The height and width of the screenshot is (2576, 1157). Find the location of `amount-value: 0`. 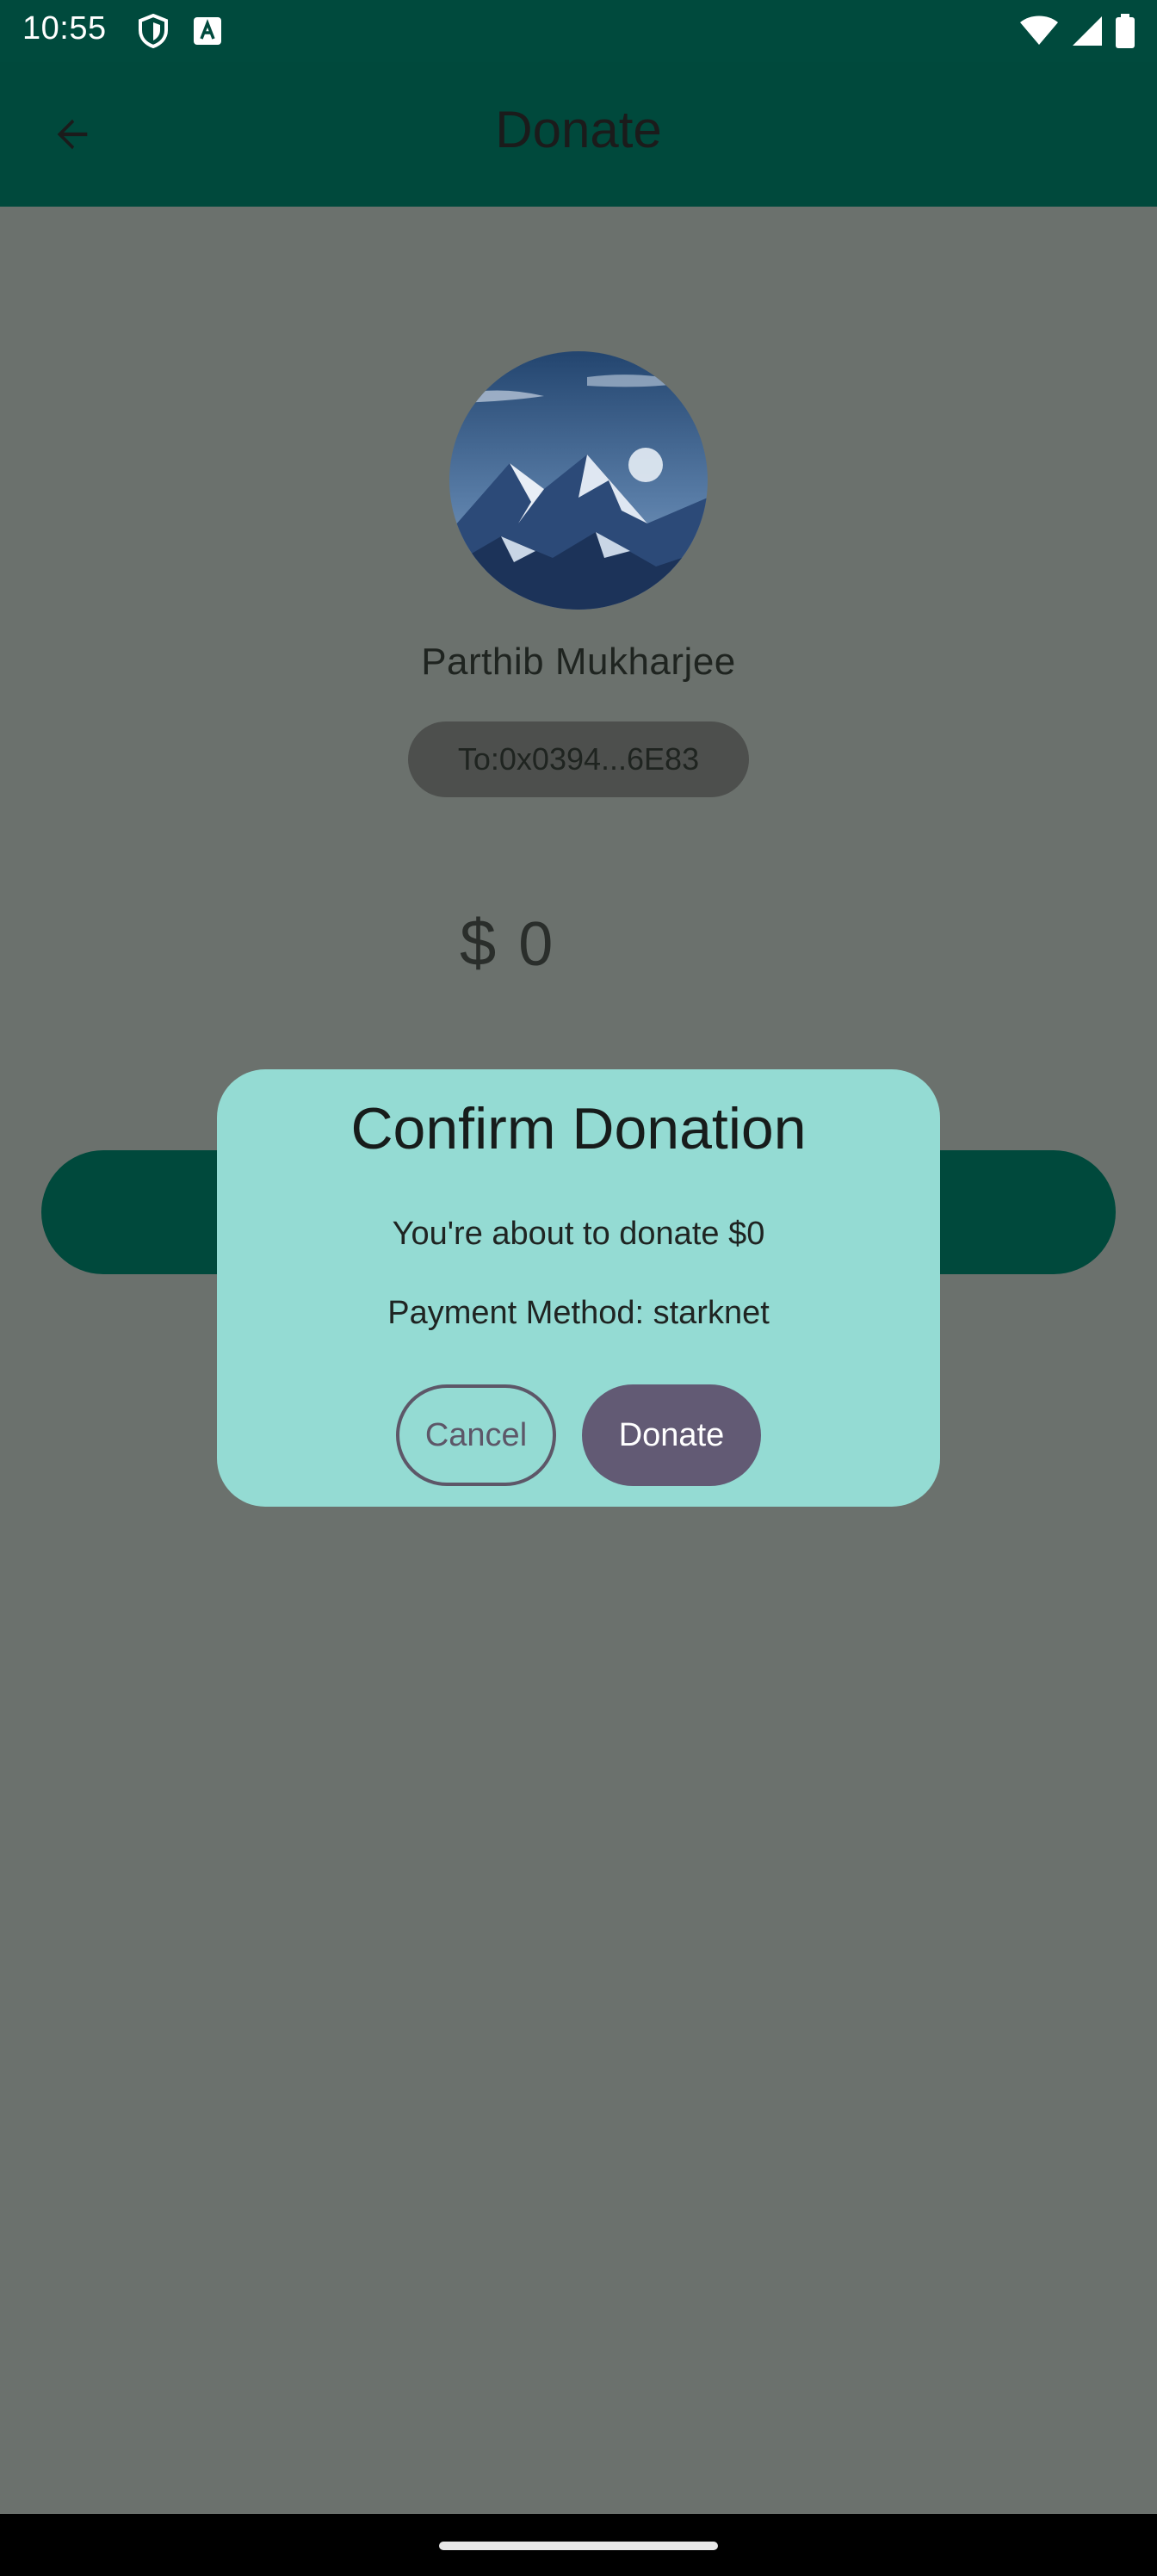

amount-value: 0 is located at coordinates (536, 945).